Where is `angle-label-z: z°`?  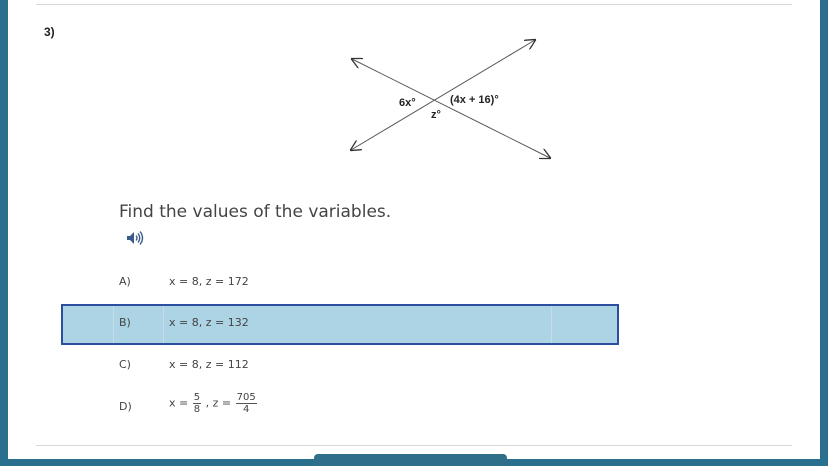 angle-label-z: z° is located at coordinates (436, 115).